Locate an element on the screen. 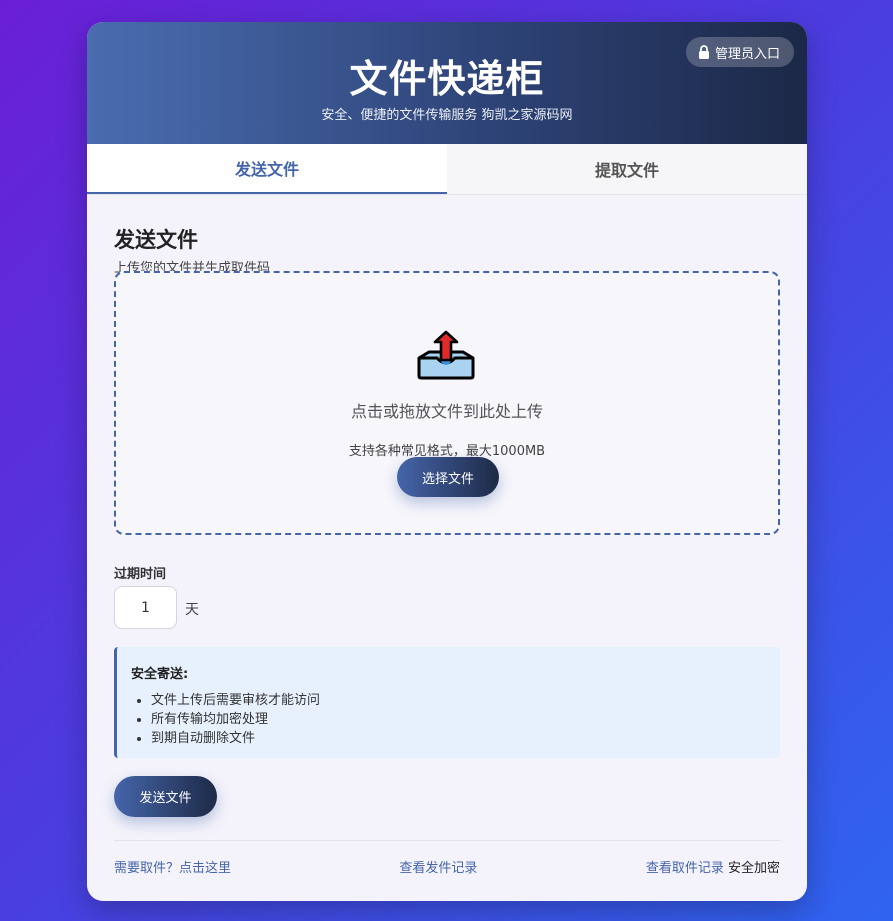  pickup-records-link: 查看取件记录 is located at coordinates (685, 868).